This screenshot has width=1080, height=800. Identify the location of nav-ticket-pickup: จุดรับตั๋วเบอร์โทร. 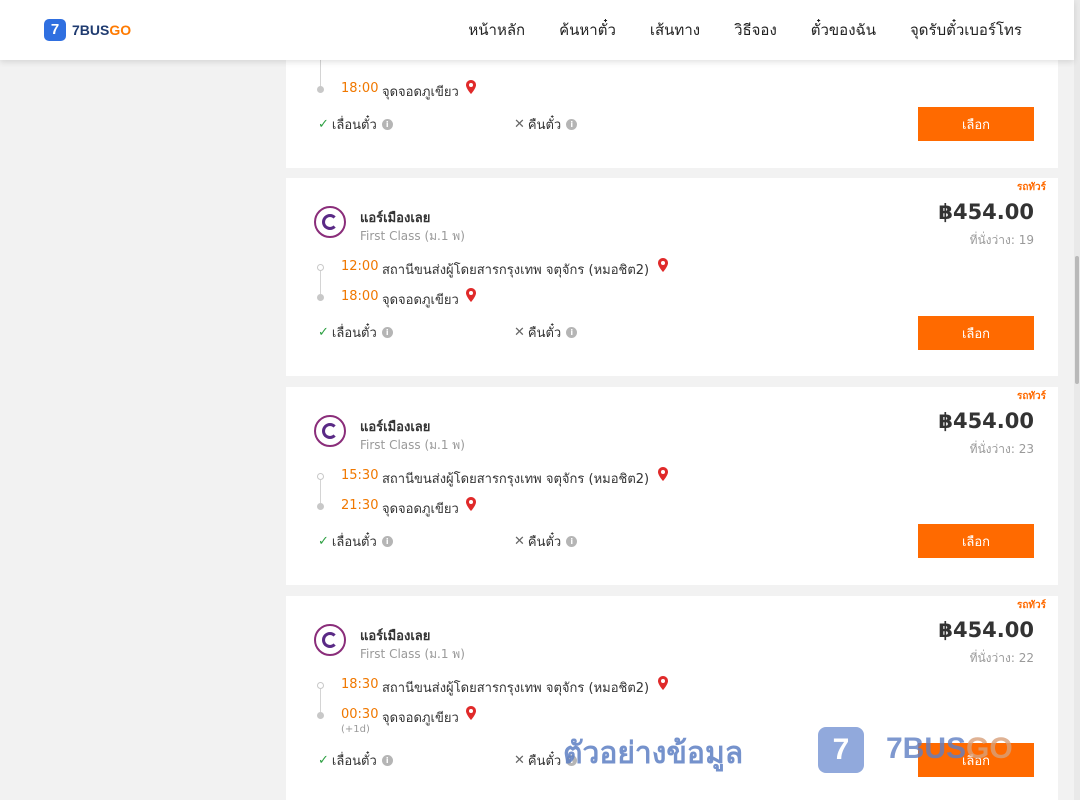
(966, 30).